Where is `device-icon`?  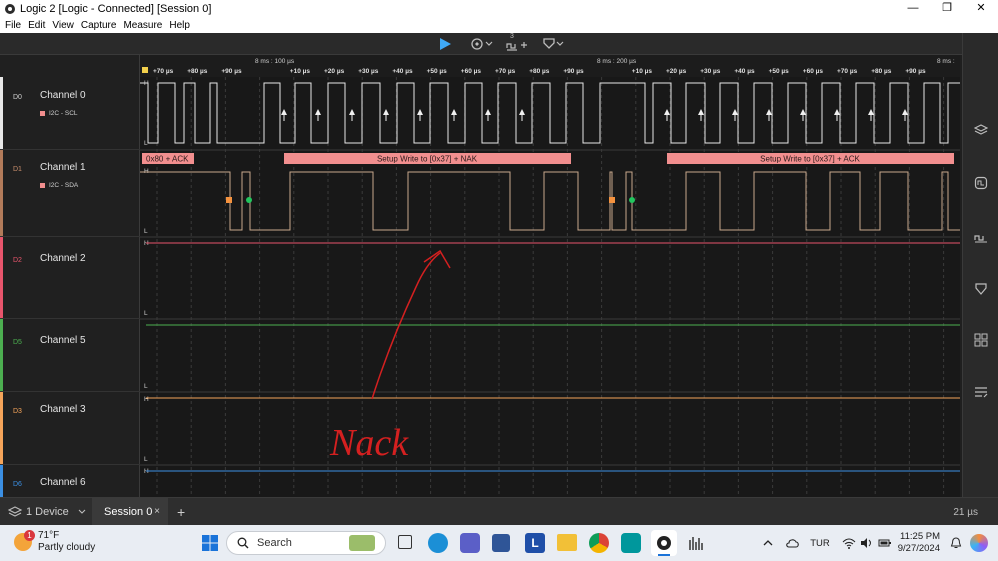 device-icon is located at coordinates (15, 511).